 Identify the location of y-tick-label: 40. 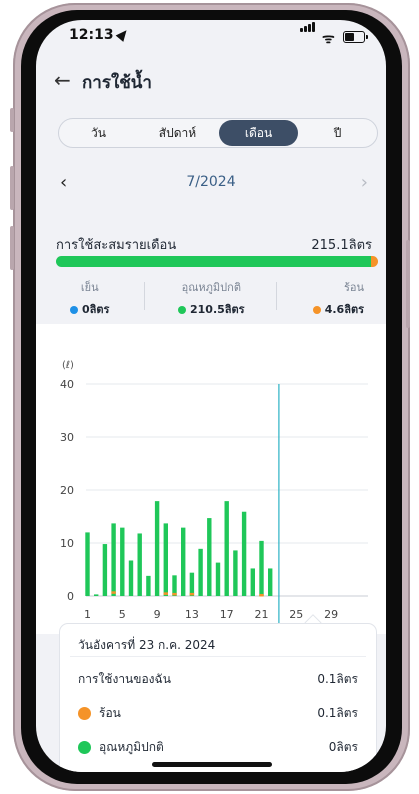
(67, 384).